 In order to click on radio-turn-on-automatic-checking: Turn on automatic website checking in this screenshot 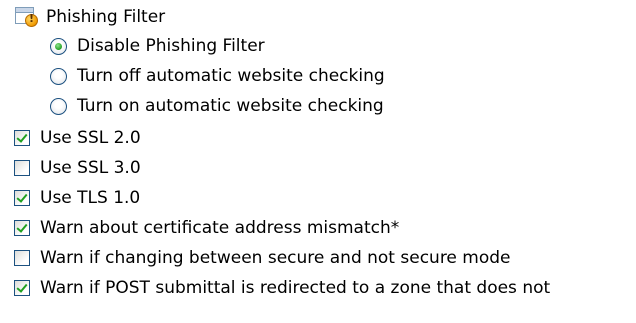, I will do `click(217, 106)`.